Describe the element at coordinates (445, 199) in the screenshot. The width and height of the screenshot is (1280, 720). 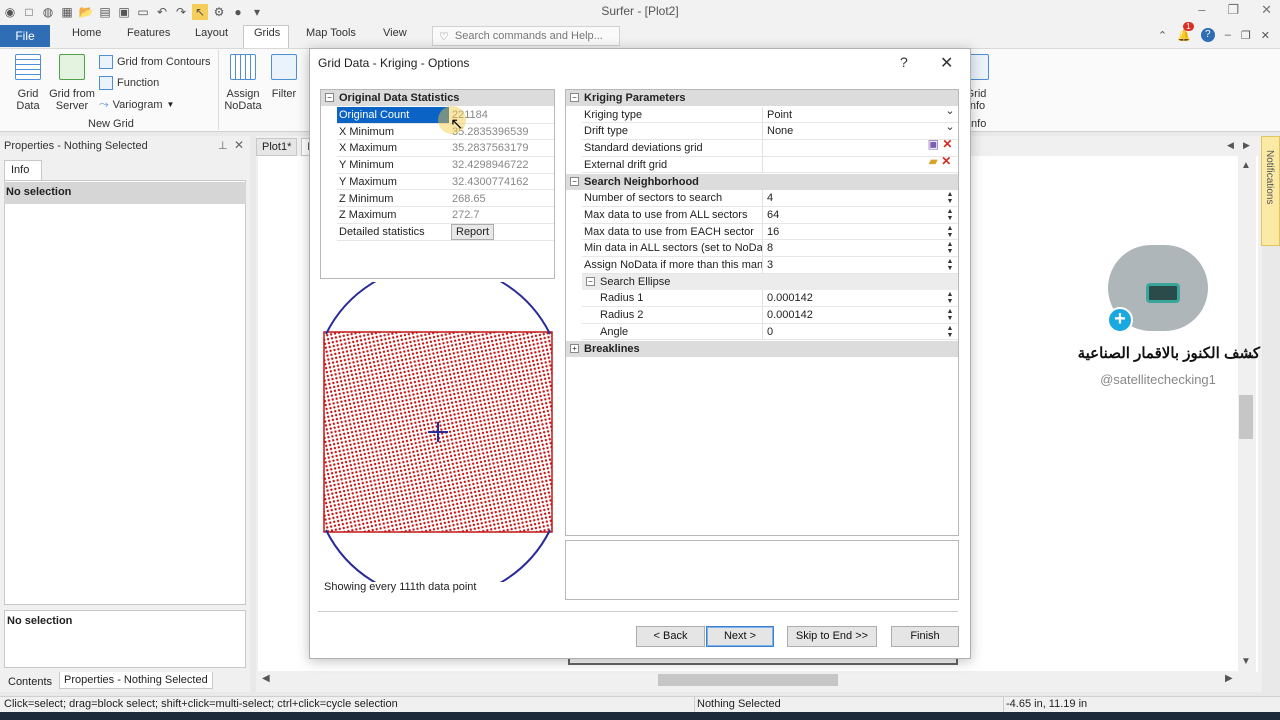
I see `stats-row: Z Minimum 268.65` at that location.